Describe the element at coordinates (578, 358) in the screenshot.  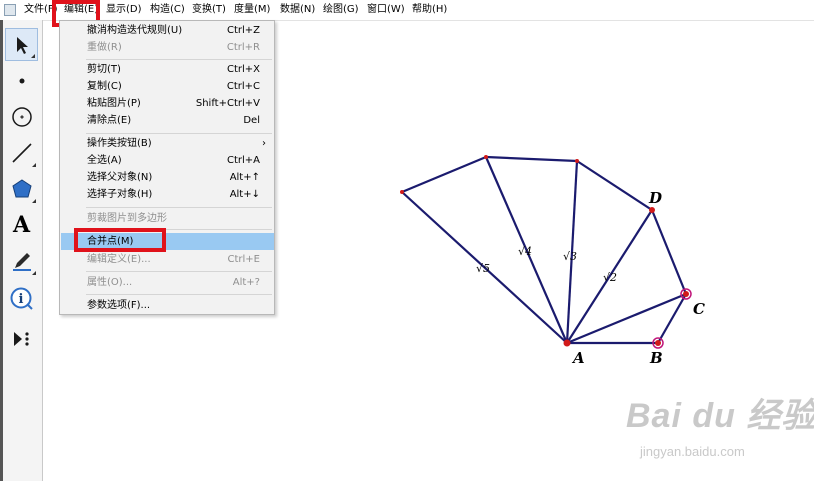
I see `label-a: A` at that location.